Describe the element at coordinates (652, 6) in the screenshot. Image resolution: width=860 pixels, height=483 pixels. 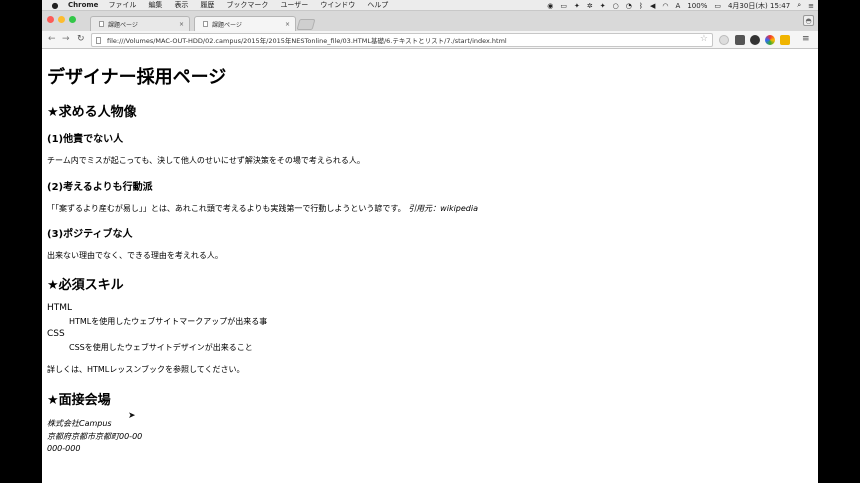
I see `volume-icon: ◀` at that location.